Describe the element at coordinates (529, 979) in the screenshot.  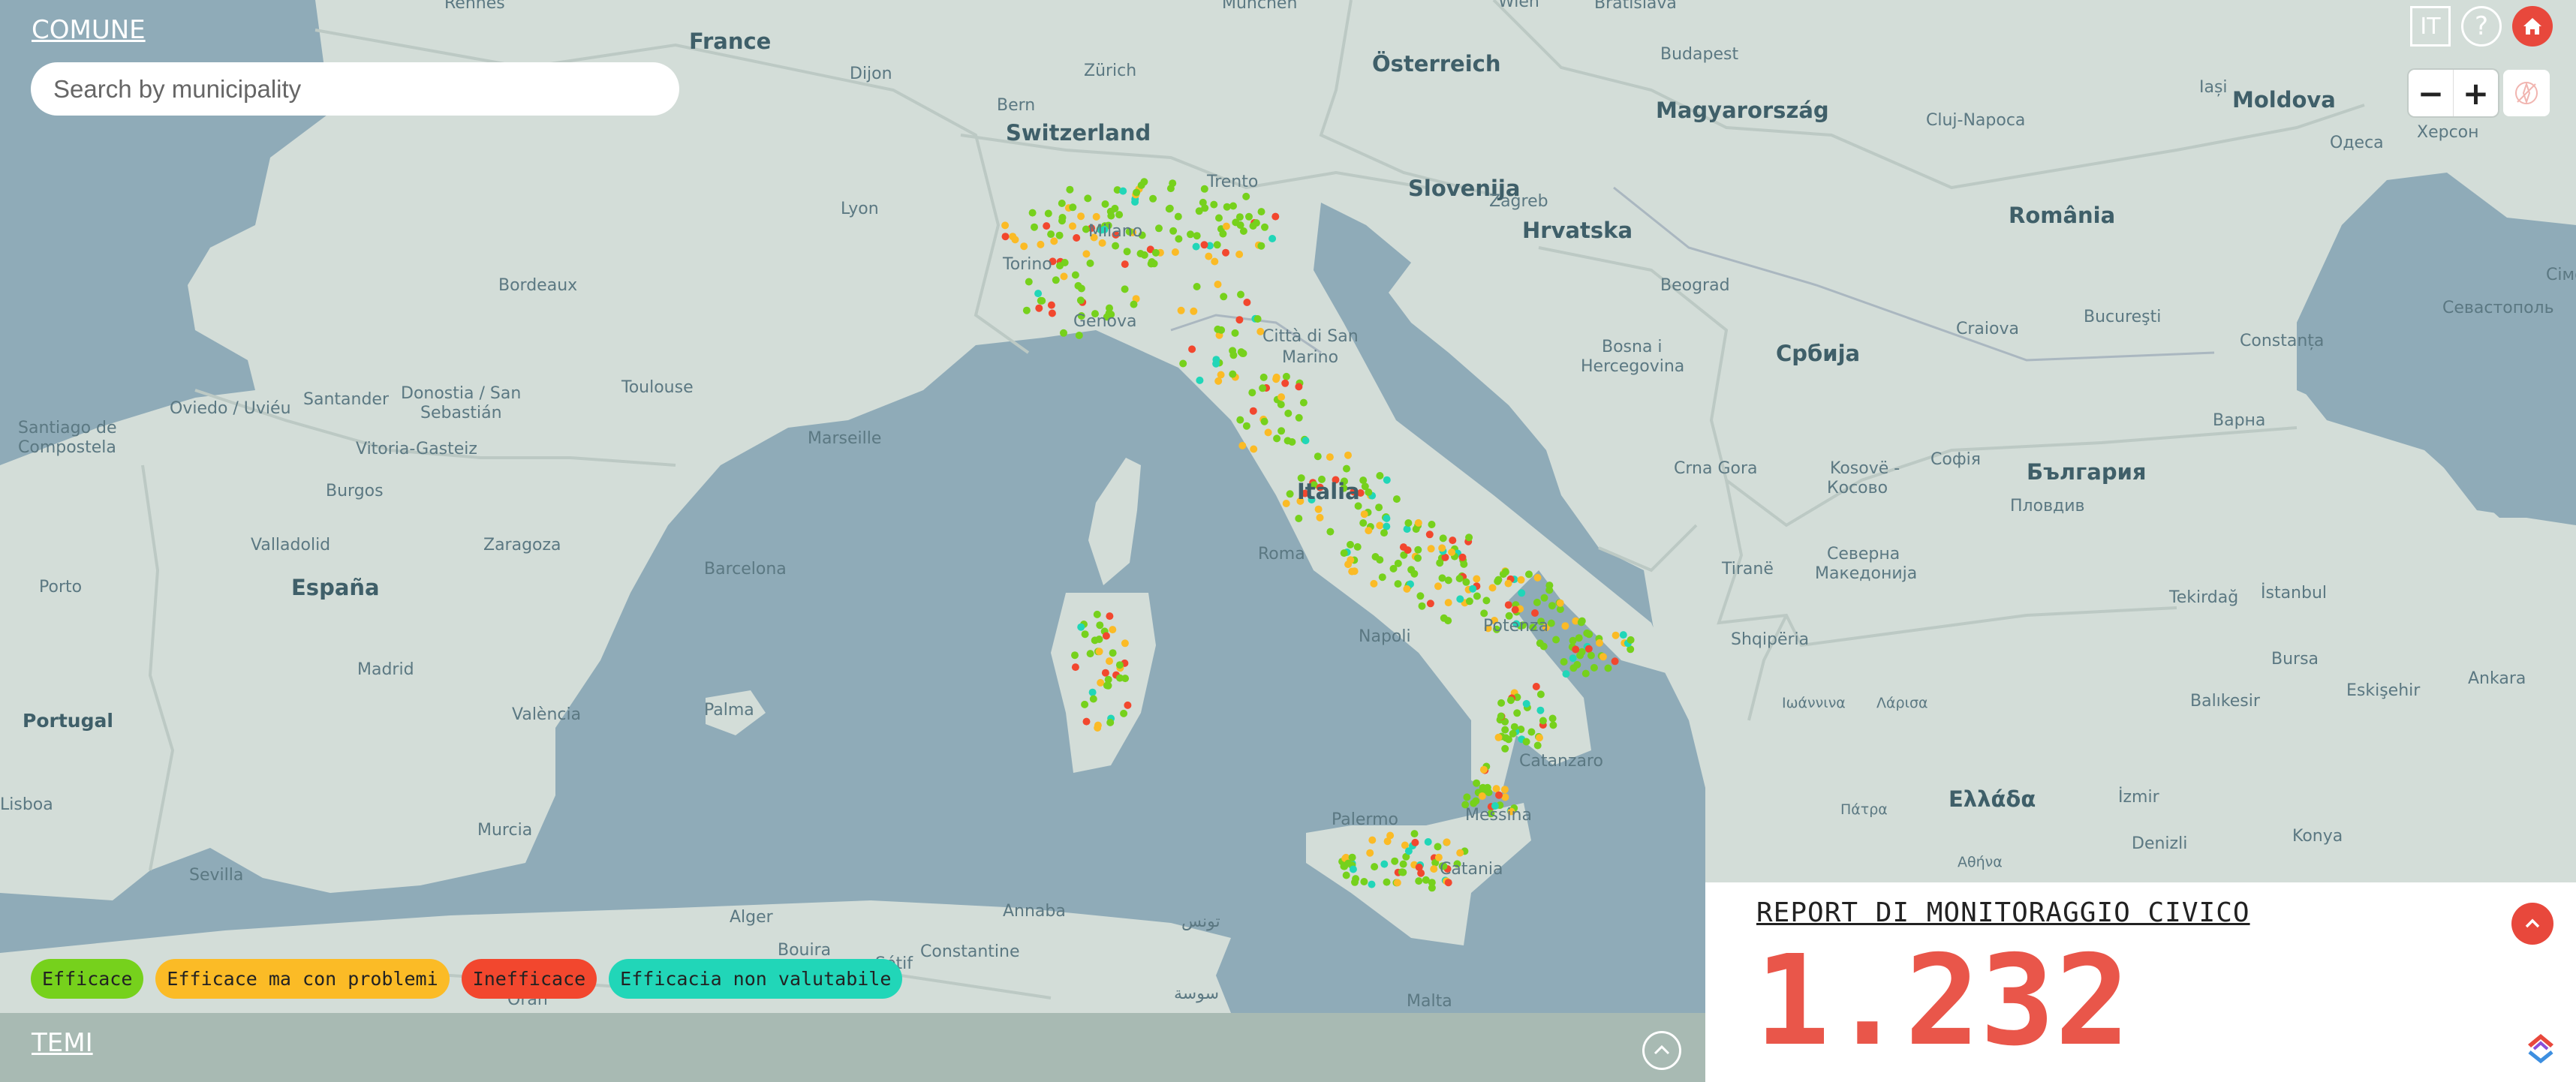
I see `legend-item-inefficace: Inefficace` at that location.